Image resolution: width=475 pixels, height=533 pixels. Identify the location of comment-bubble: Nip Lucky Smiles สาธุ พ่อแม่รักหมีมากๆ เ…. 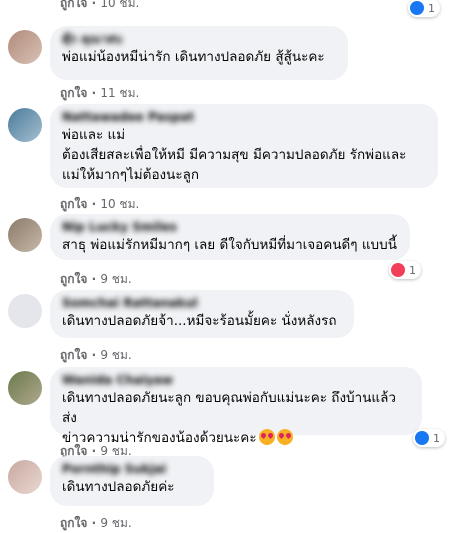
(230, 237).